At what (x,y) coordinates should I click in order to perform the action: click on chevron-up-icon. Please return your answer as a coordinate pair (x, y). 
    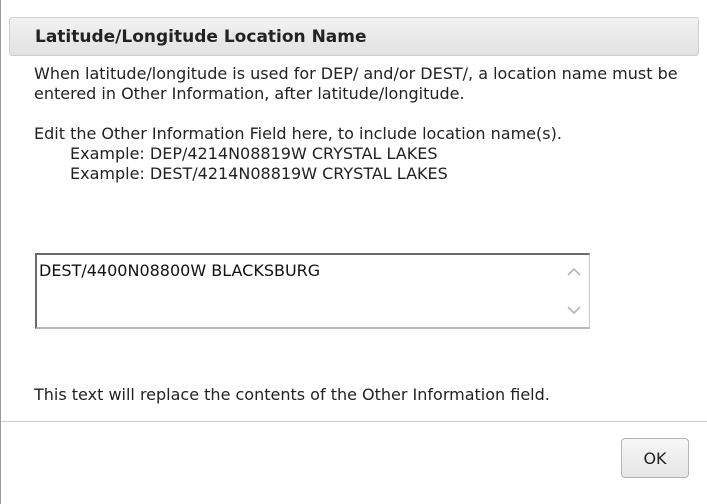
    Looking at the image, I should click on (574, 272).